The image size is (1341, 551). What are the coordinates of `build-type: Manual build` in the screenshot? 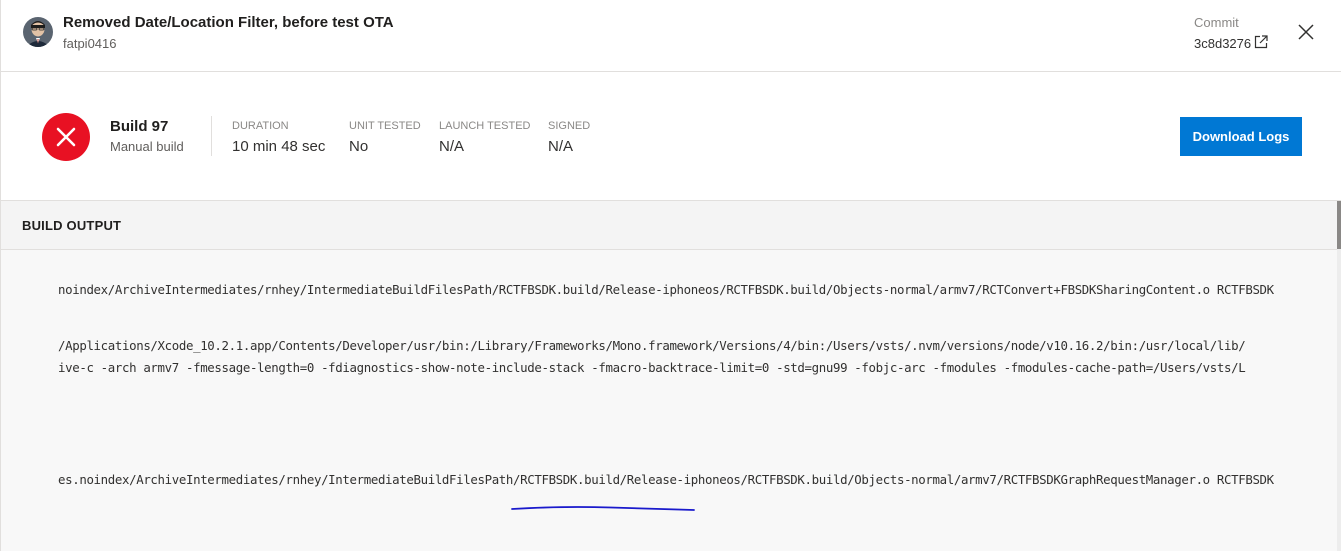 It's located at (147, 146).